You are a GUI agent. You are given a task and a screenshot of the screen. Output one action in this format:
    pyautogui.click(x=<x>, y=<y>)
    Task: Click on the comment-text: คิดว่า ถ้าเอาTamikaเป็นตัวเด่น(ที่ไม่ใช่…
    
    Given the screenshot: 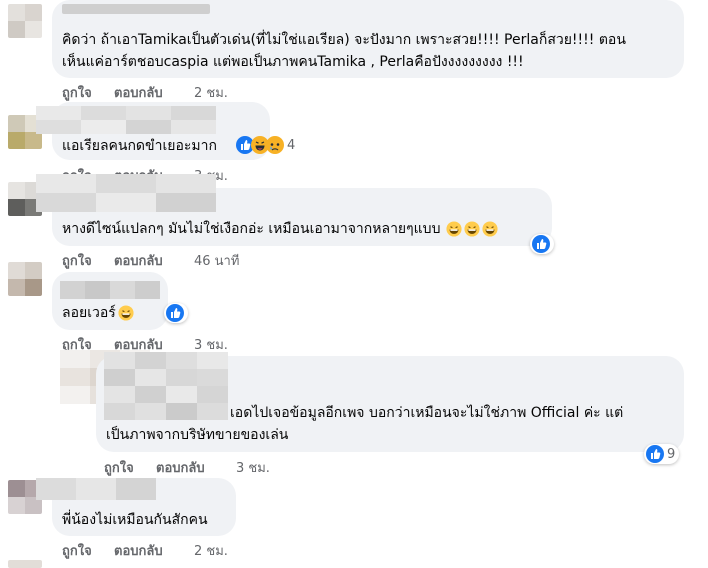 What is the action you would take?
    pyautogui.click(x=344, y=40)
    